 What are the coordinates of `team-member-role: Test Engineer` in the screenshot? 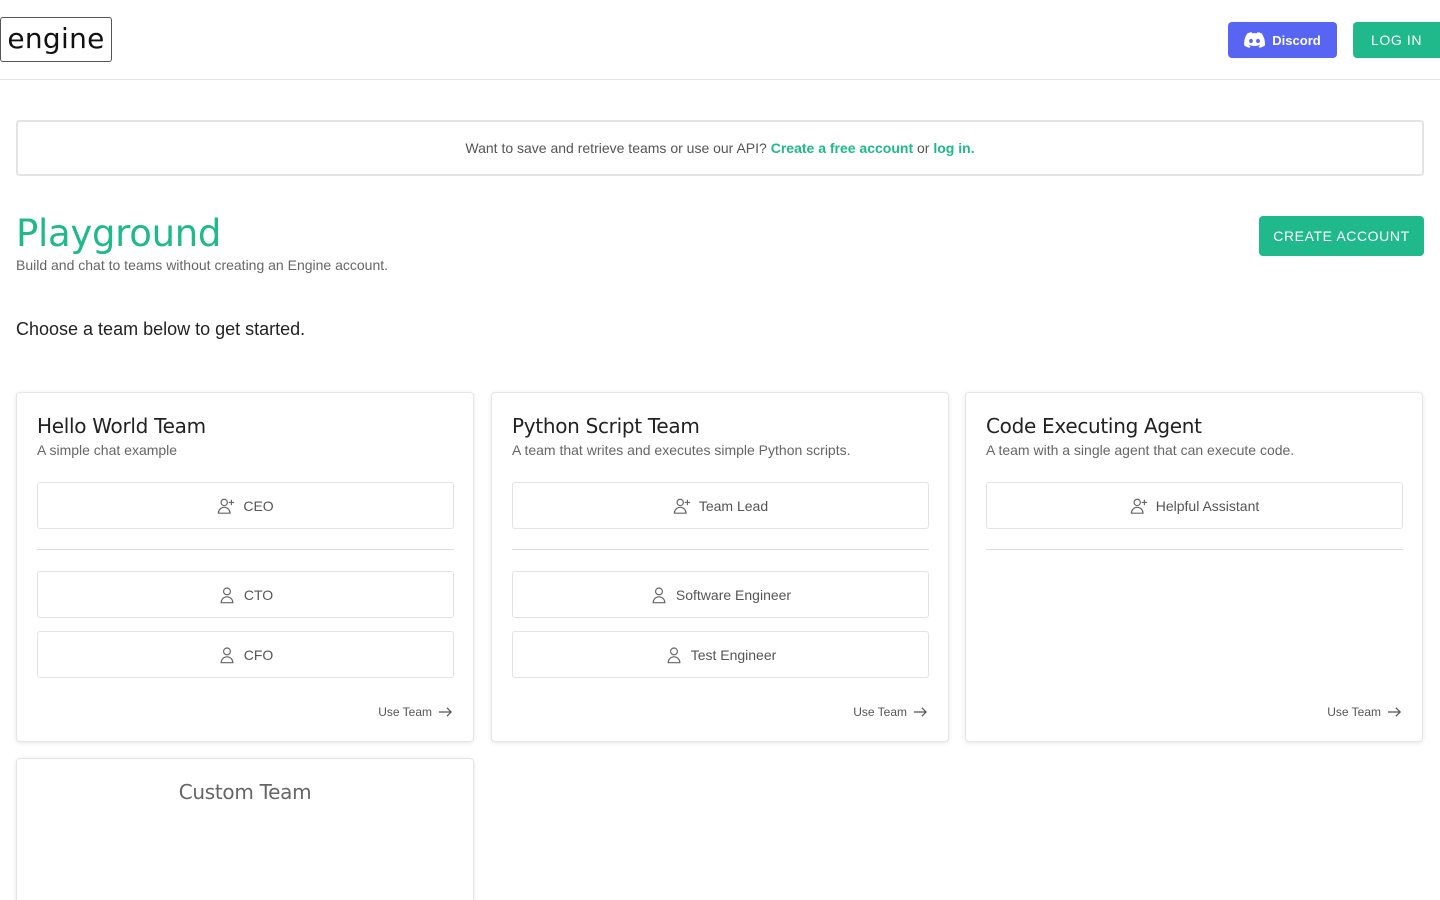 It's located at (720, 654).